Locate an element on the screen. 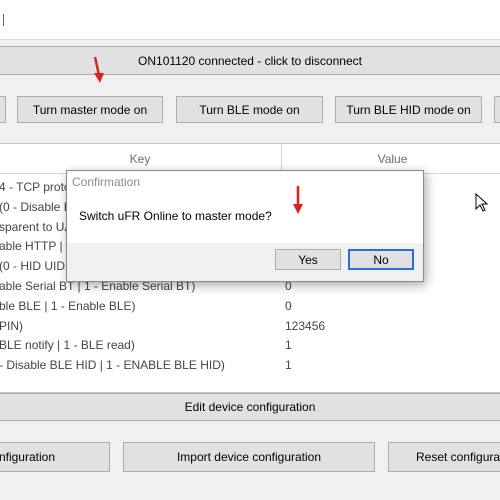 The height and width of the screenshot is (500, 500). no-button-label: No is located at coordinates (381, 259).